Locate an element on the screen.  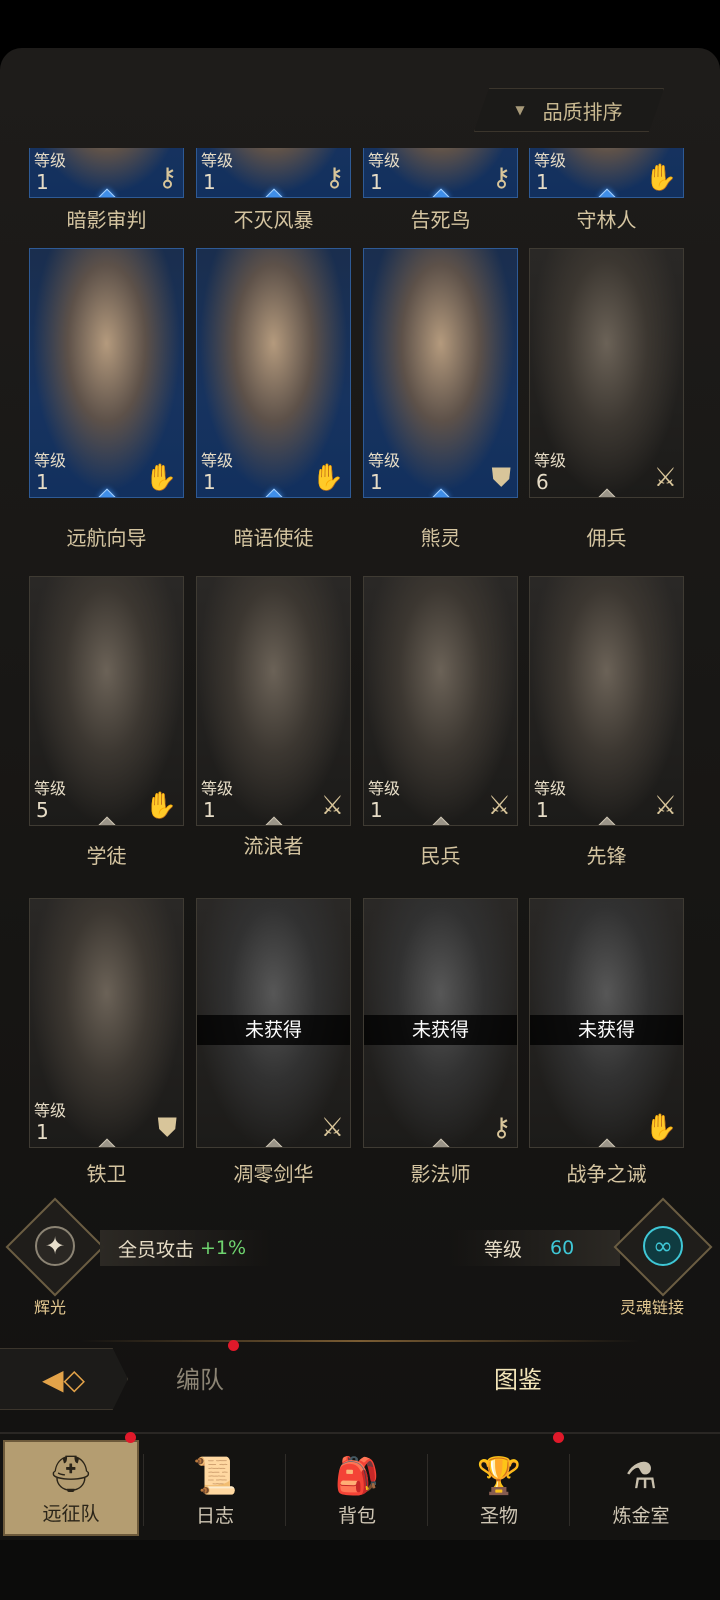
quality-sort-button: ▼ 品质排序 is located at coordinates (569, 110).